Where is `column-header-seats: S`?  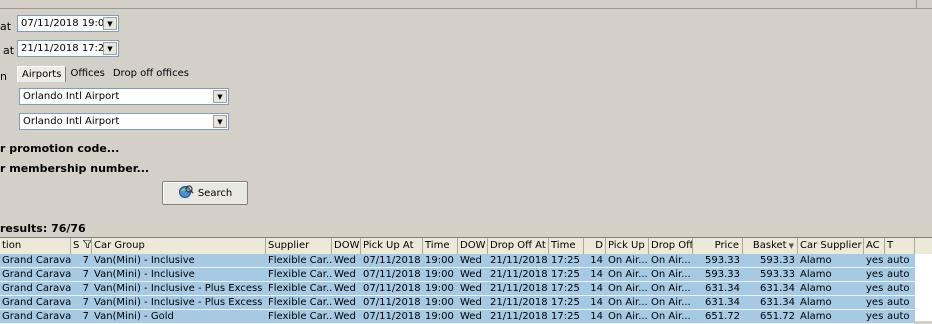
column-header-seats: S is located at coordinates (81, 246).